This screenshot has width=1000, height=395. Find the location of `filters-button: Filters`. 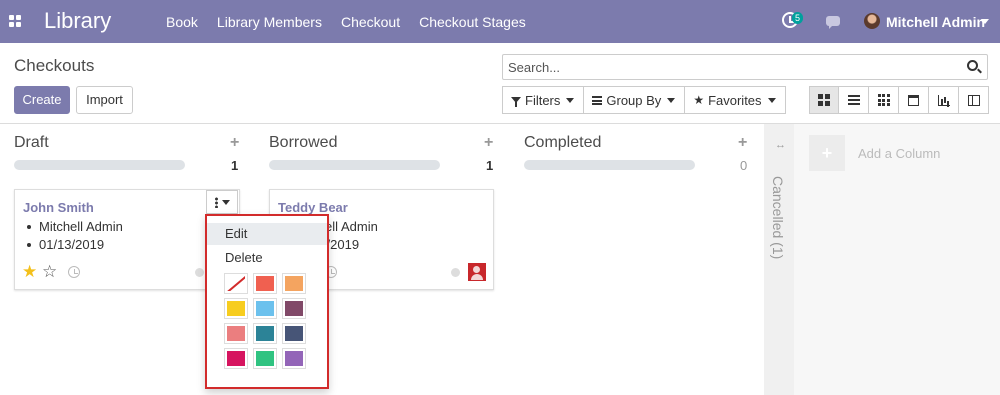

filters-button: Filters is located at coordinates (543, 100).